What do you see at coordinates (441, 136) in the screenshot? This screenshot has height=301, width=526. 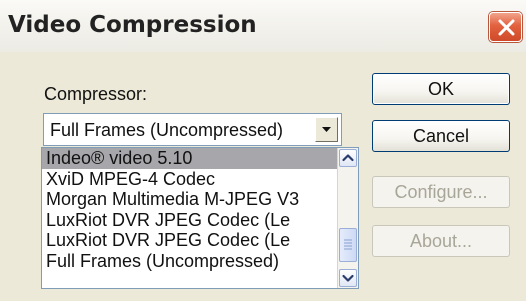 I see `cancel-button: Cancel` at bounding box center [441, 136].